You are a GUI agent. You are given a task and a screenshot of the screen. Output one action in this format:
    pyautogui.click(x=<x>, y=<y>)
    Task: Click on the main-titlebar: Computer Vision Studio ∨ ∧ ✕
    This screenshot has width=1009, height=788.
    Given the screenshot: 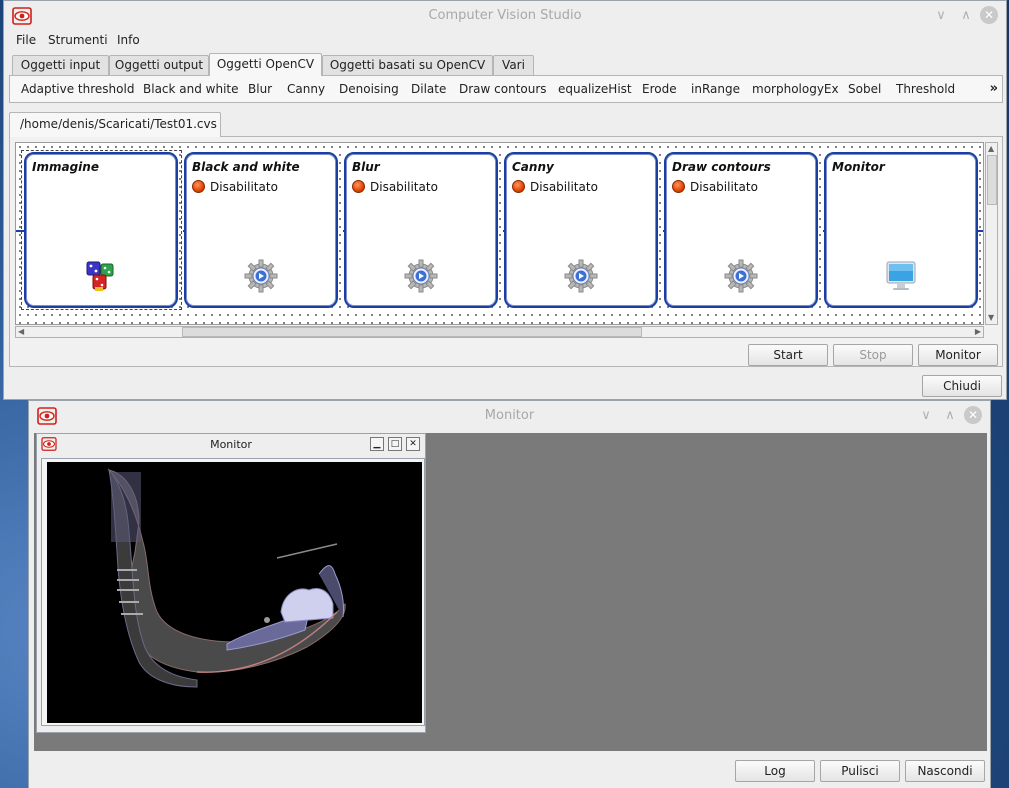 What is the action you would take?
    pyautogui.click(x=505, y=16)
    